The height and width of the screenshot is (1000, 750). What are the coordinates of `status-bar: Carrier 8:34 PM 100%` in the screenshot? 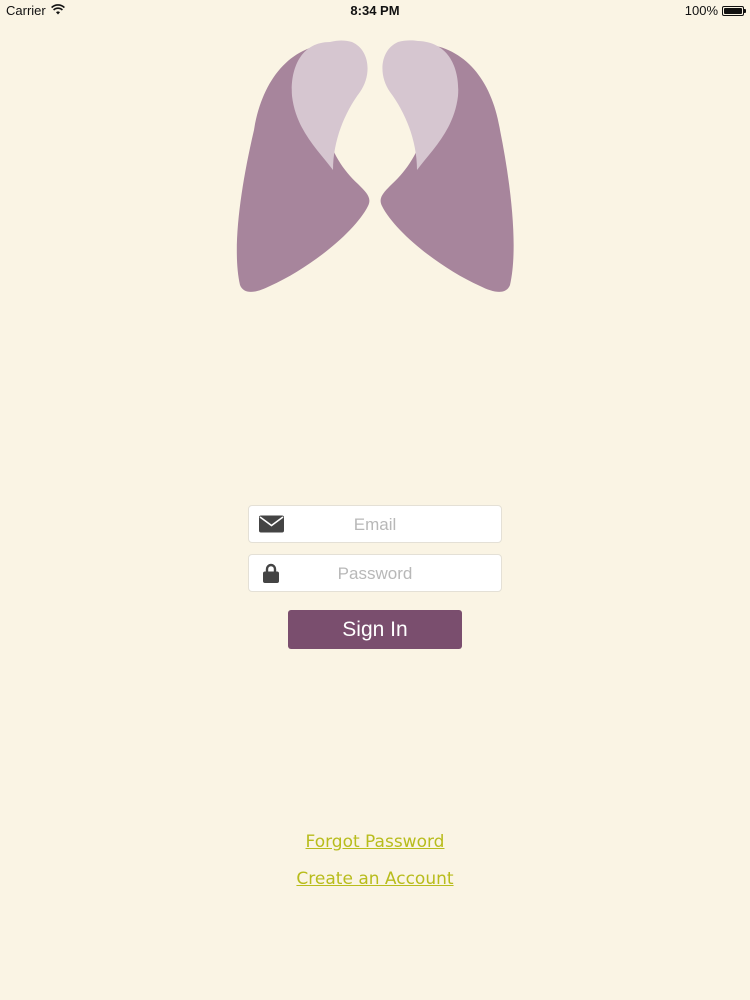 It's located at (375, 10).